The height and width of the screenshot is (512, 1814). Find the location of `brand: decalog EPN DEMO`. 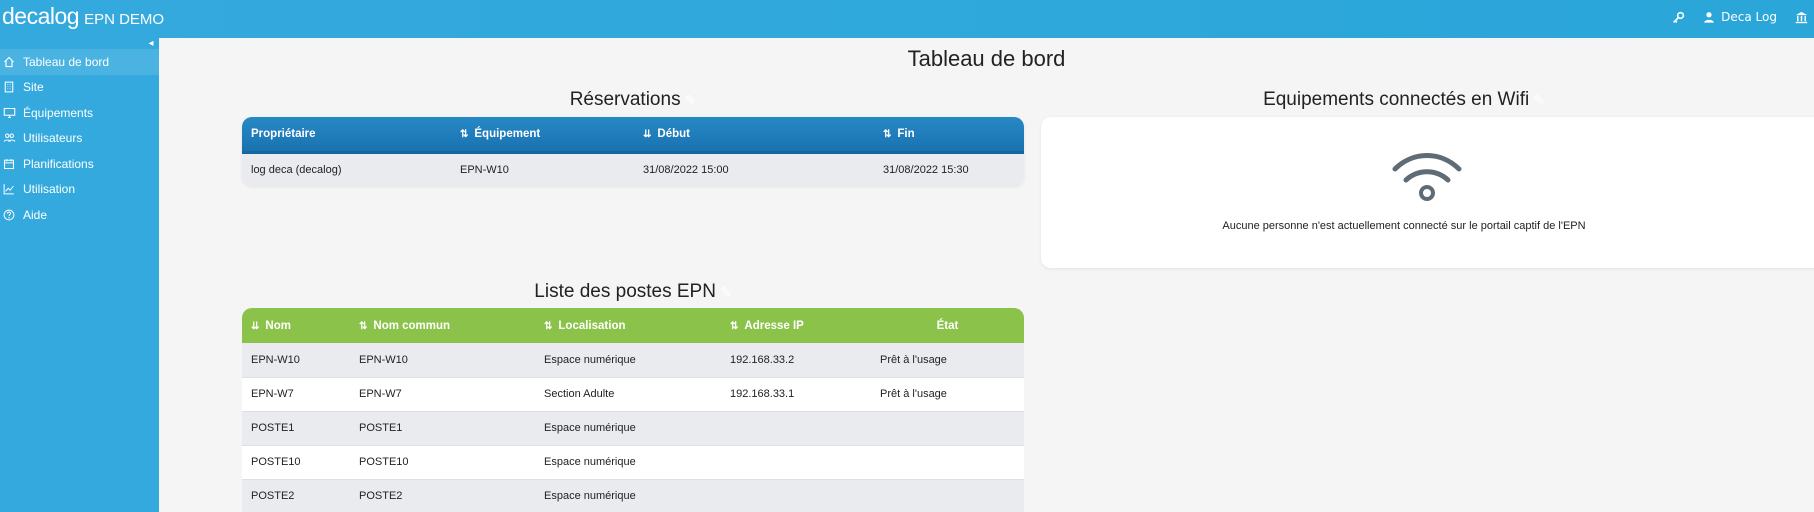

brand: decalog EPN DEMO is located at coordinates (83, 17).